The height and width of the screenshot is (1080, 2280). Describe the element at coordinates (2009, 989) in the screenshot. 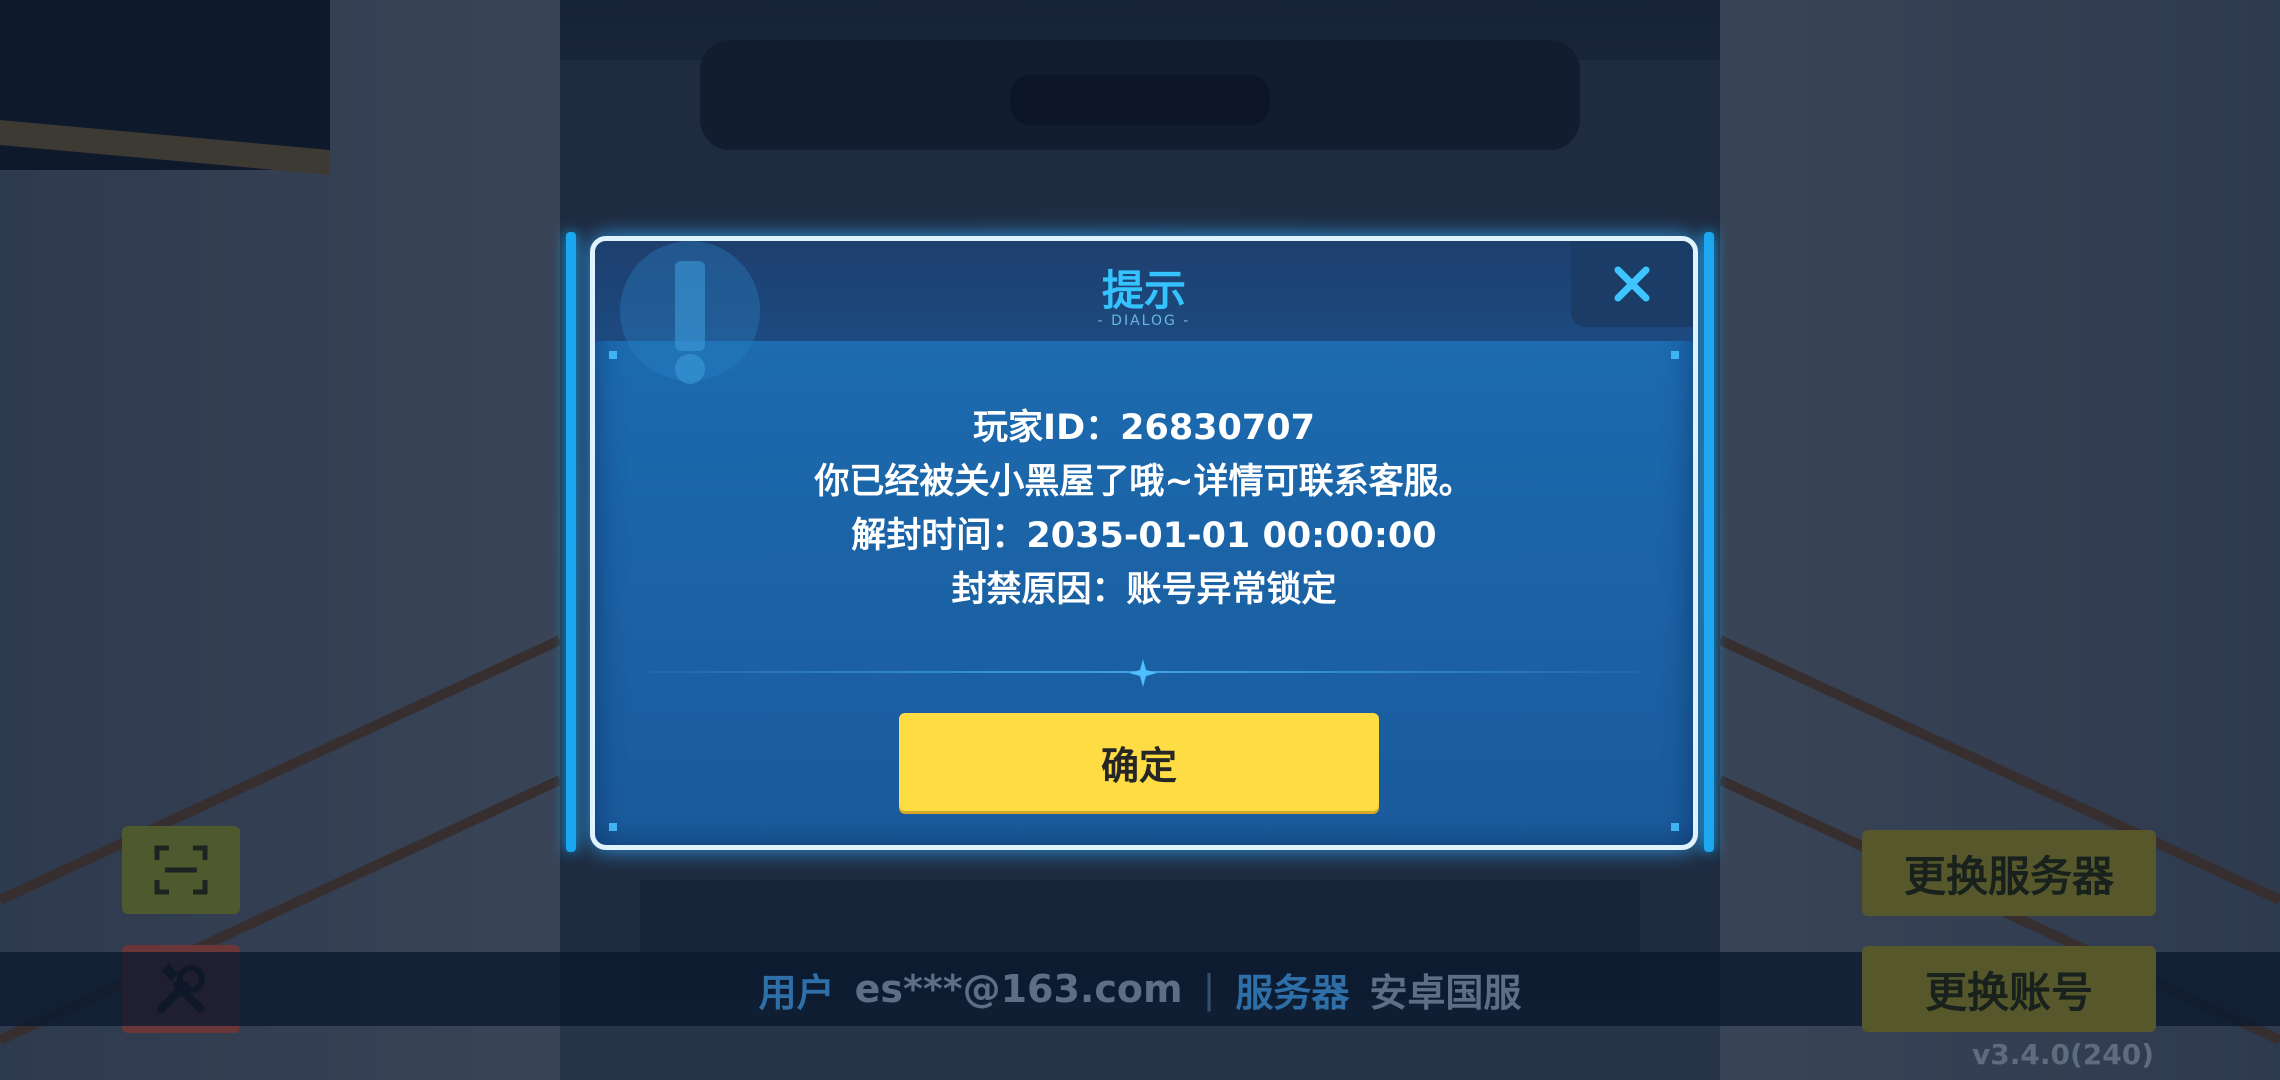

I see `change-account-button: 更换账号` at that location.